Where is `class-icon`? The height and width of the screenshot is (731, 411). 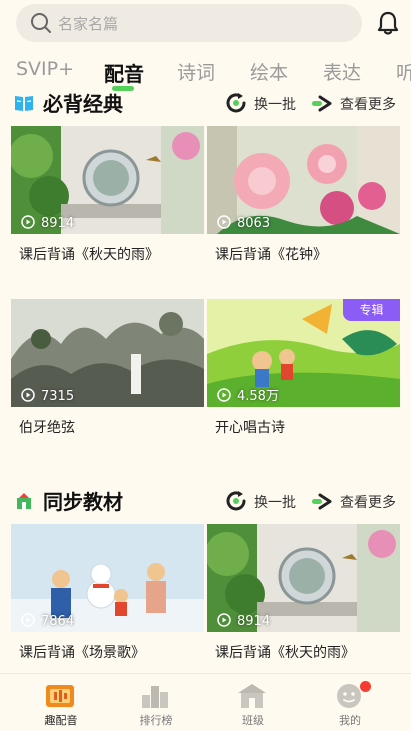 class-icon is located at coordinates (252, 696).